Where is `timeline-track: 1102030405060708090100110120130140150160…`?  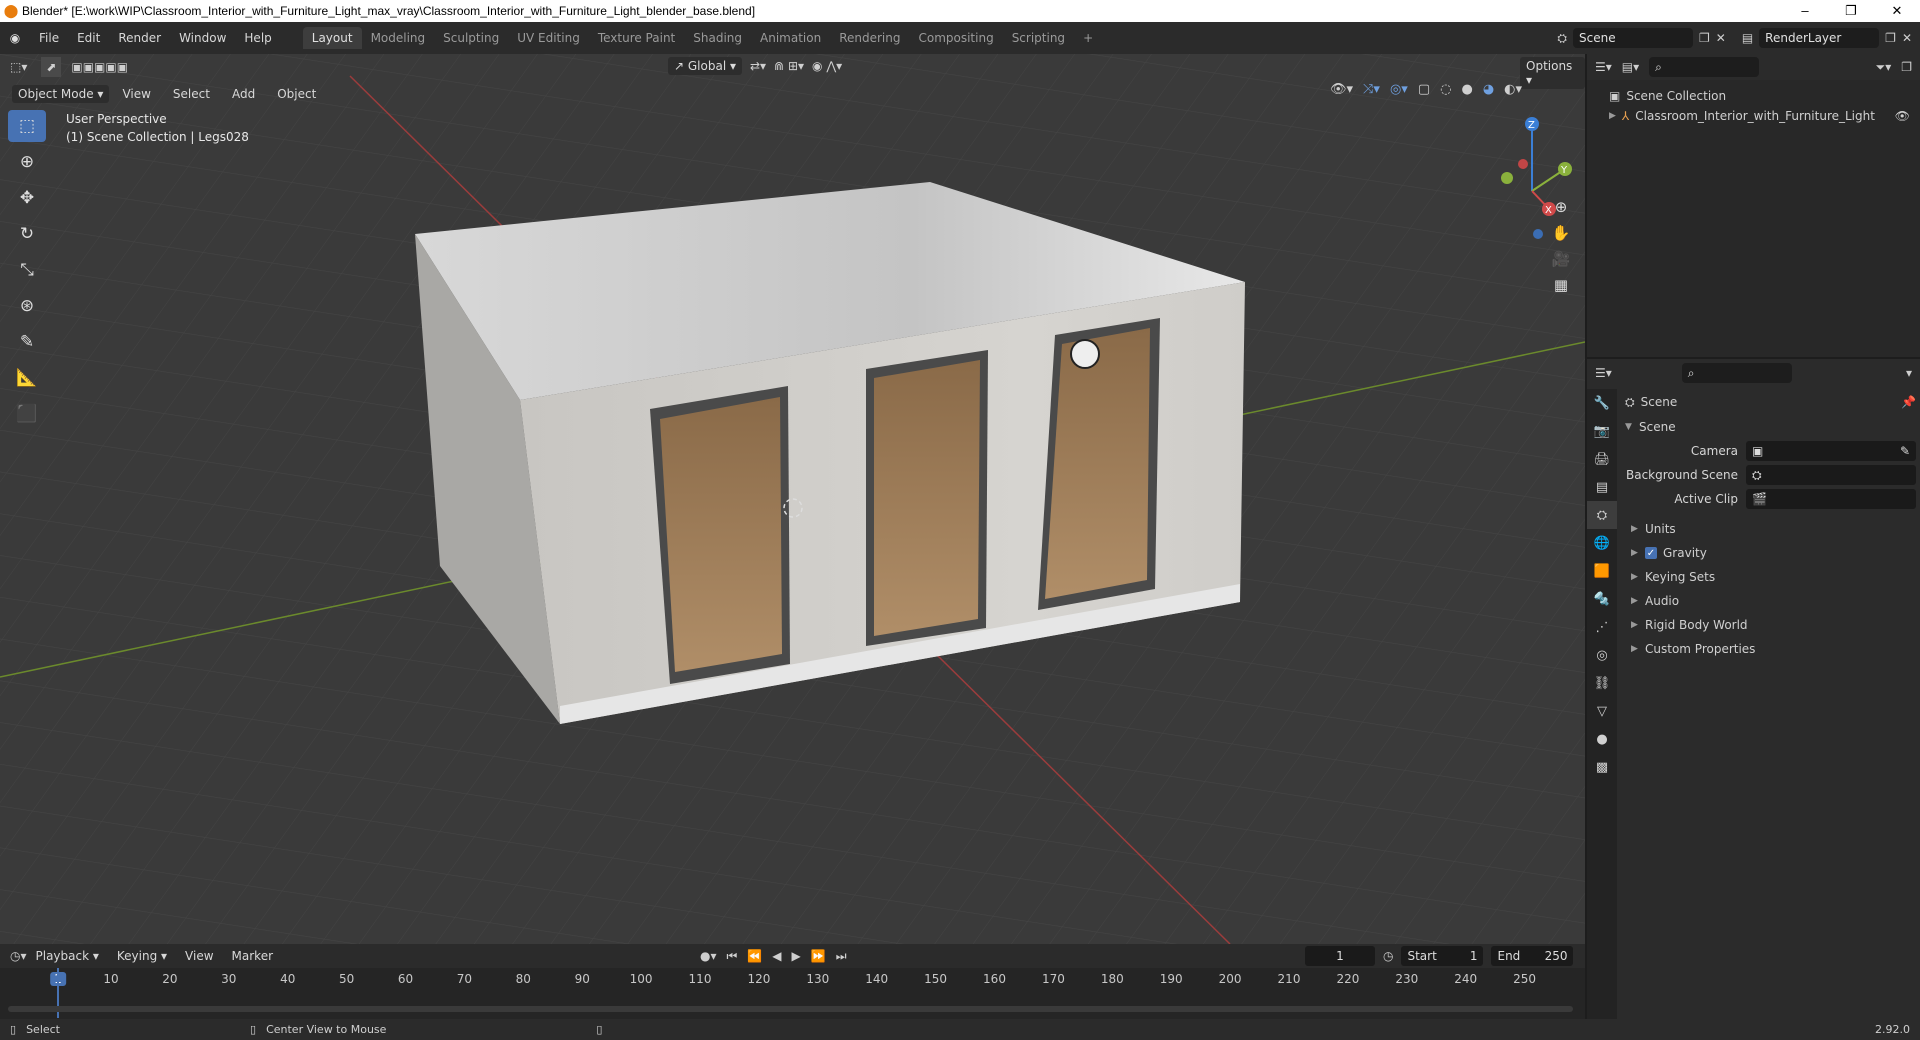 timeline-track: 1102030405060708090100110120130140150160… is located at coordinates (792, 994).